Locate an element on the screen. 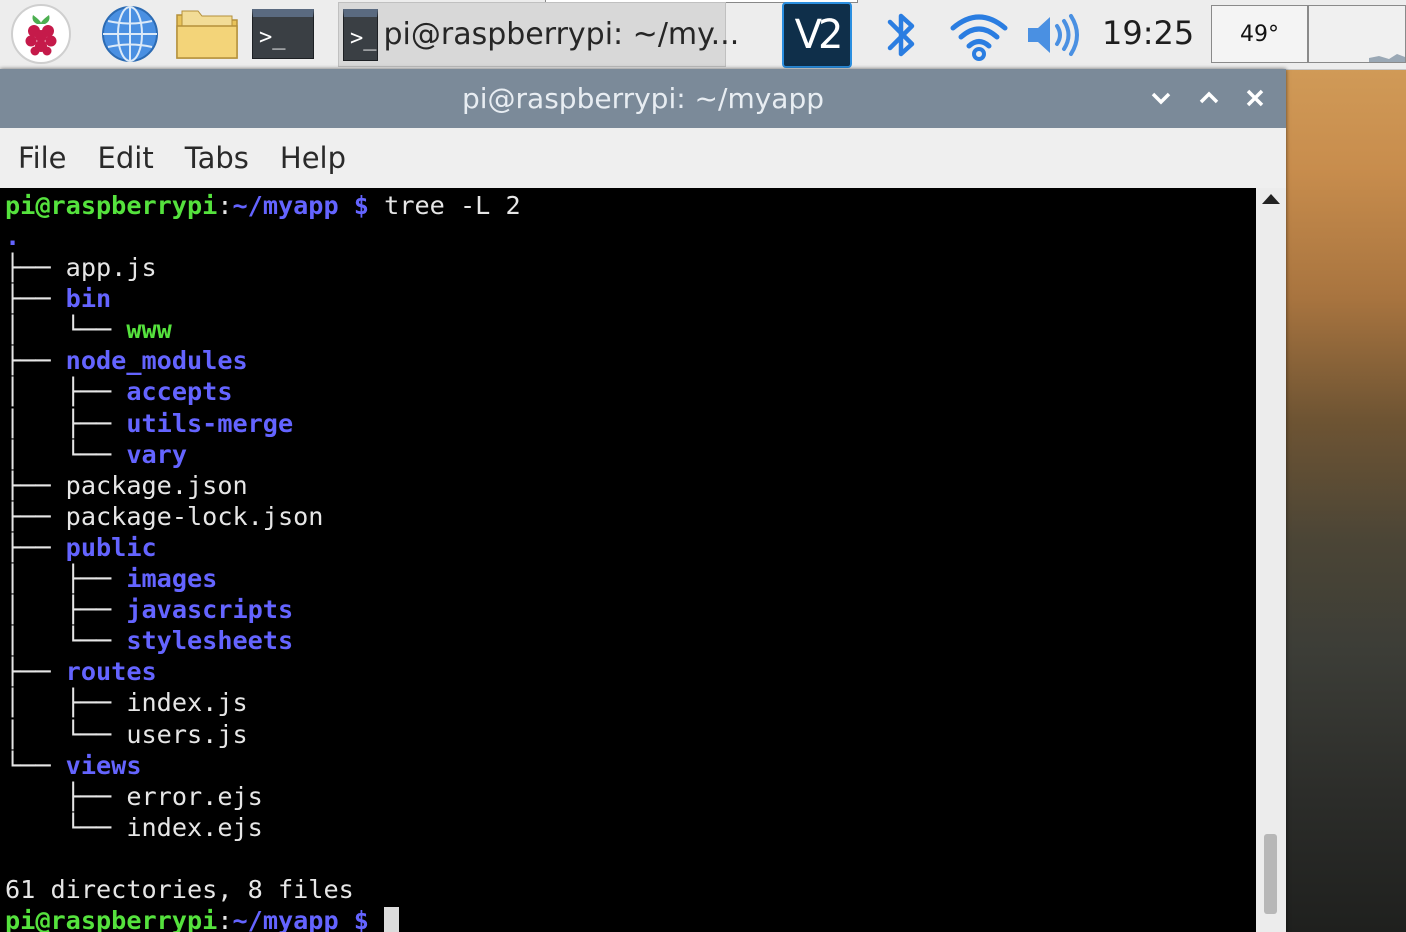  tree-branch: └── is located at coordinates (66, 827).